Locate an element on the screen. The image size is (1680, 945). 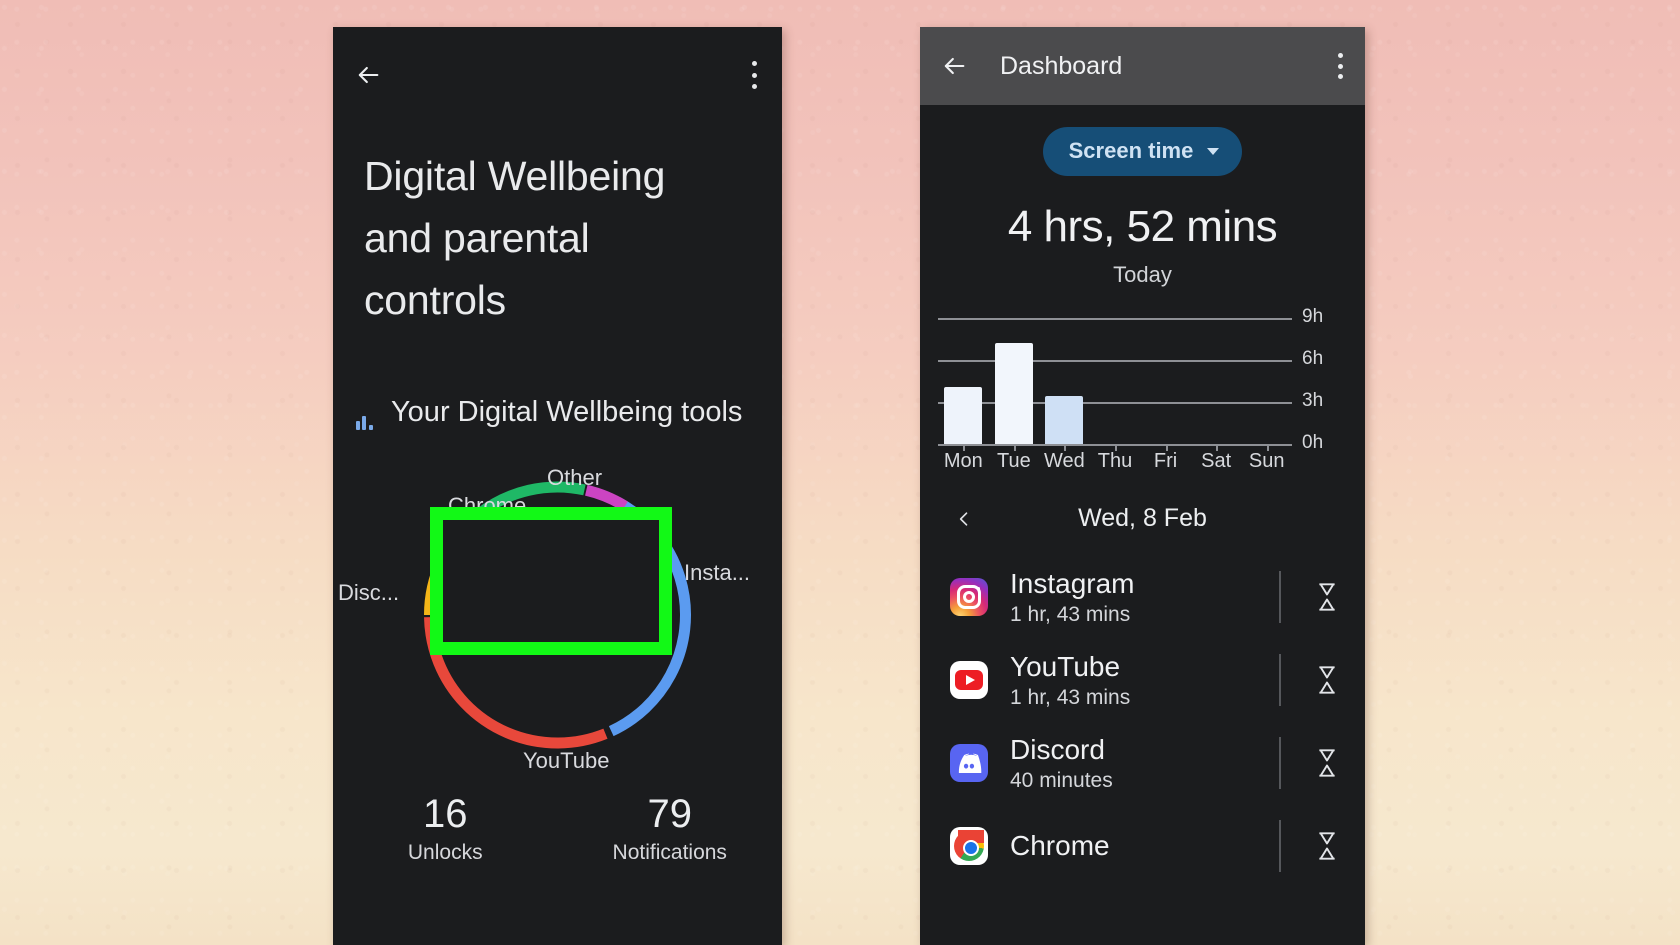
left-phone-stats-row: 16 Unlocks 79 Notifications is located at coordinates (557, 828).